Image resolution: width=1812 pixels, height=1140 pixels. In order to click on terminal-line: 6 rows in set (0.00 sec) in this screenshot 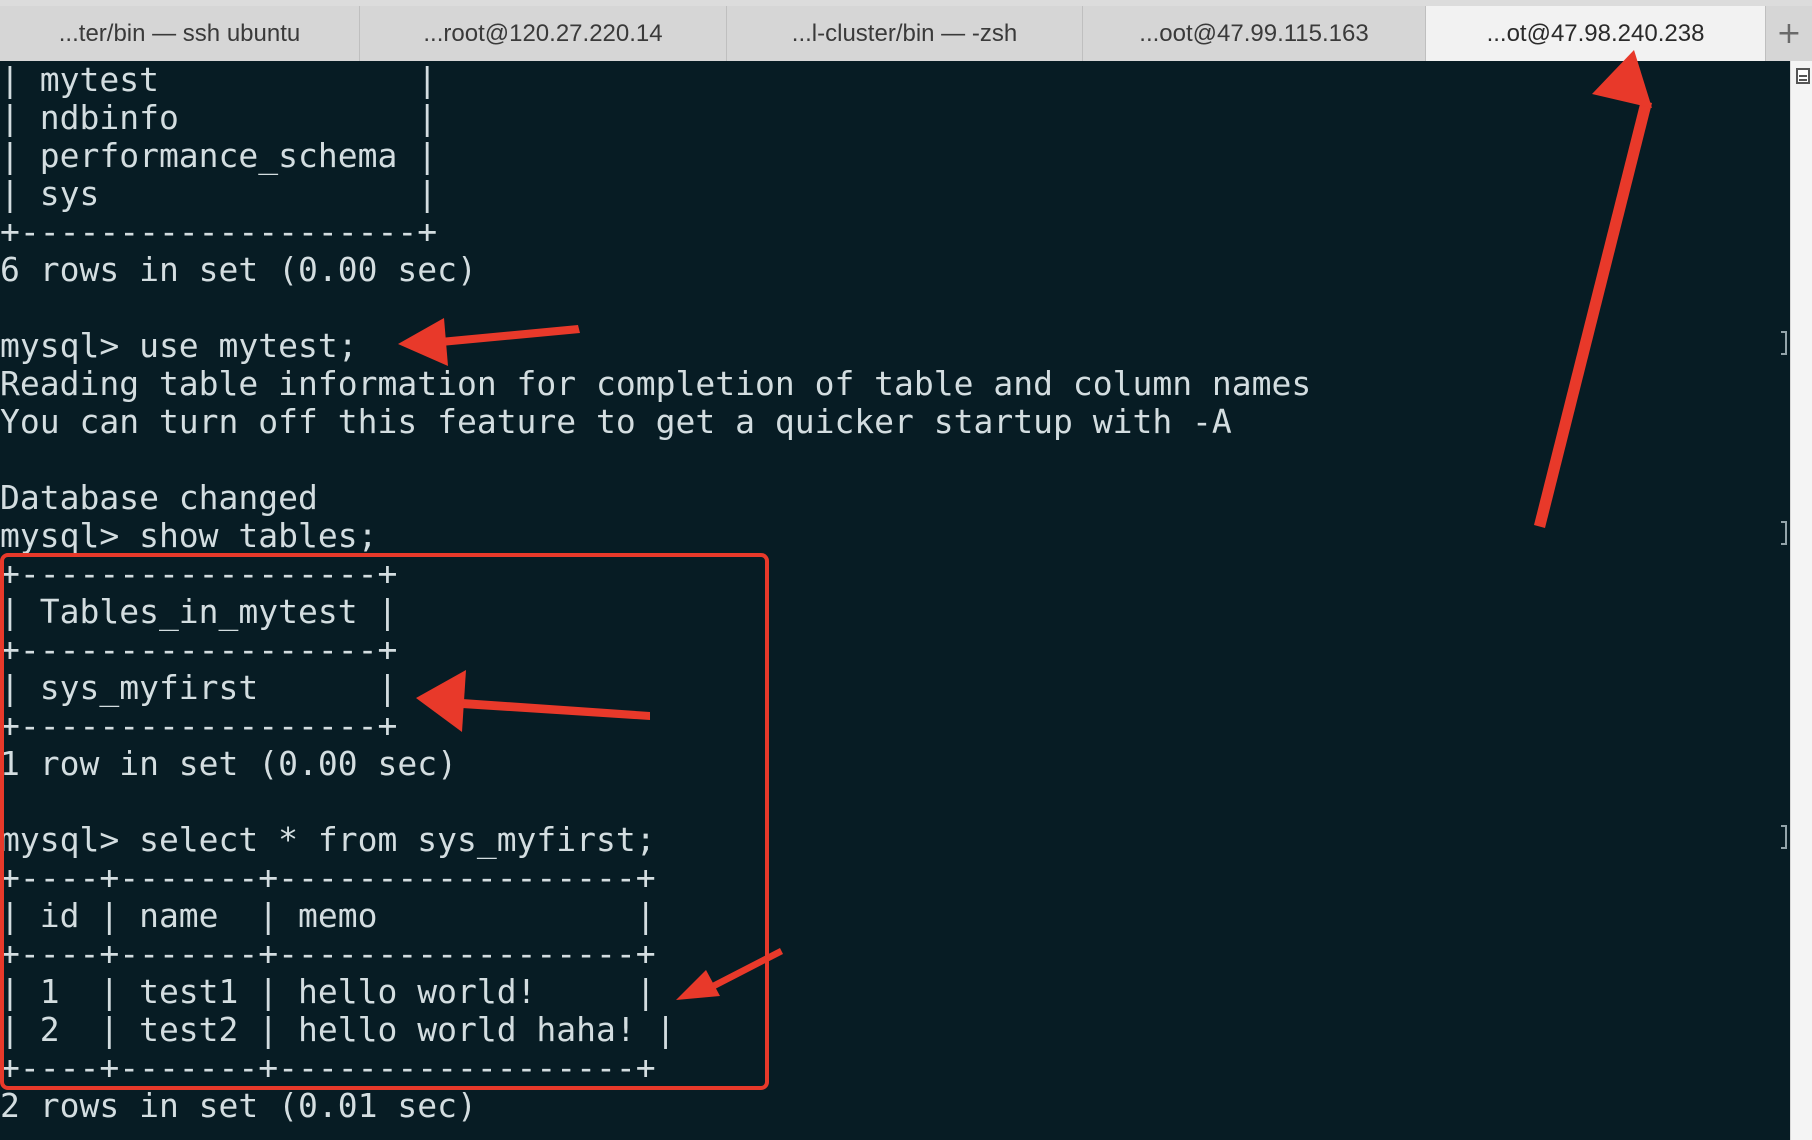, I will do `click(238, 269)`.